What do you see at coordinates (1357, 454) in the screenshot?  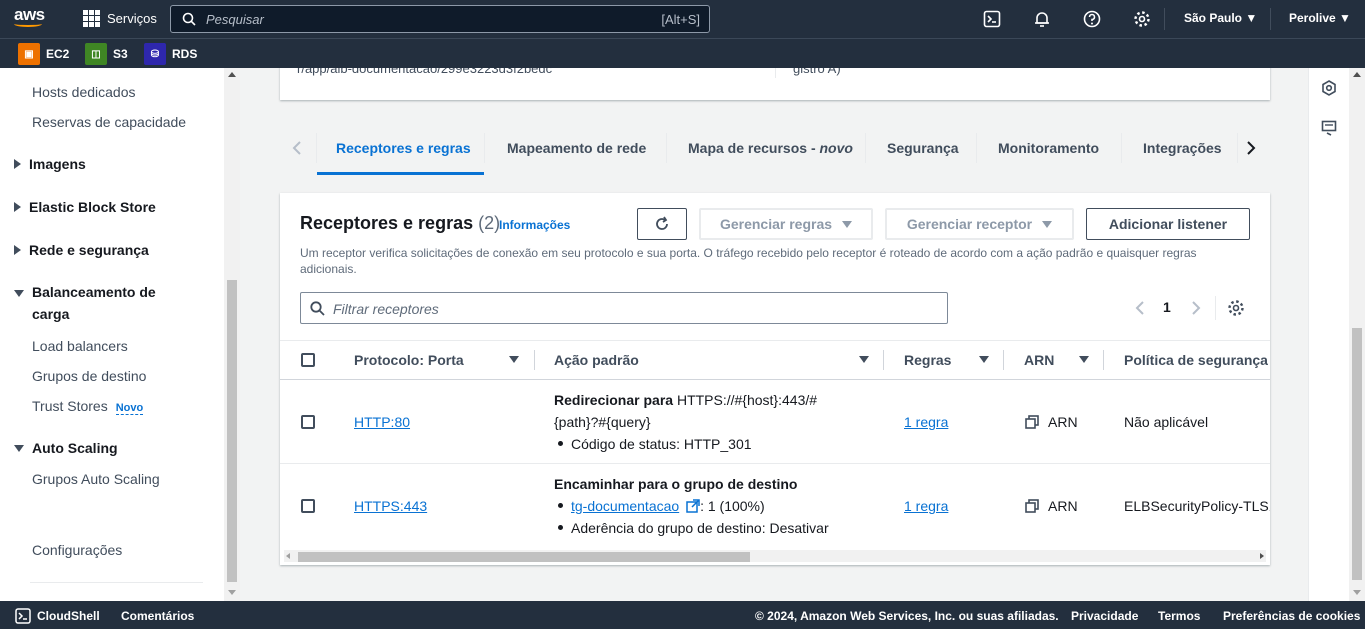 I see `page-scroll-thumb` at bounding box center [1357, 454].